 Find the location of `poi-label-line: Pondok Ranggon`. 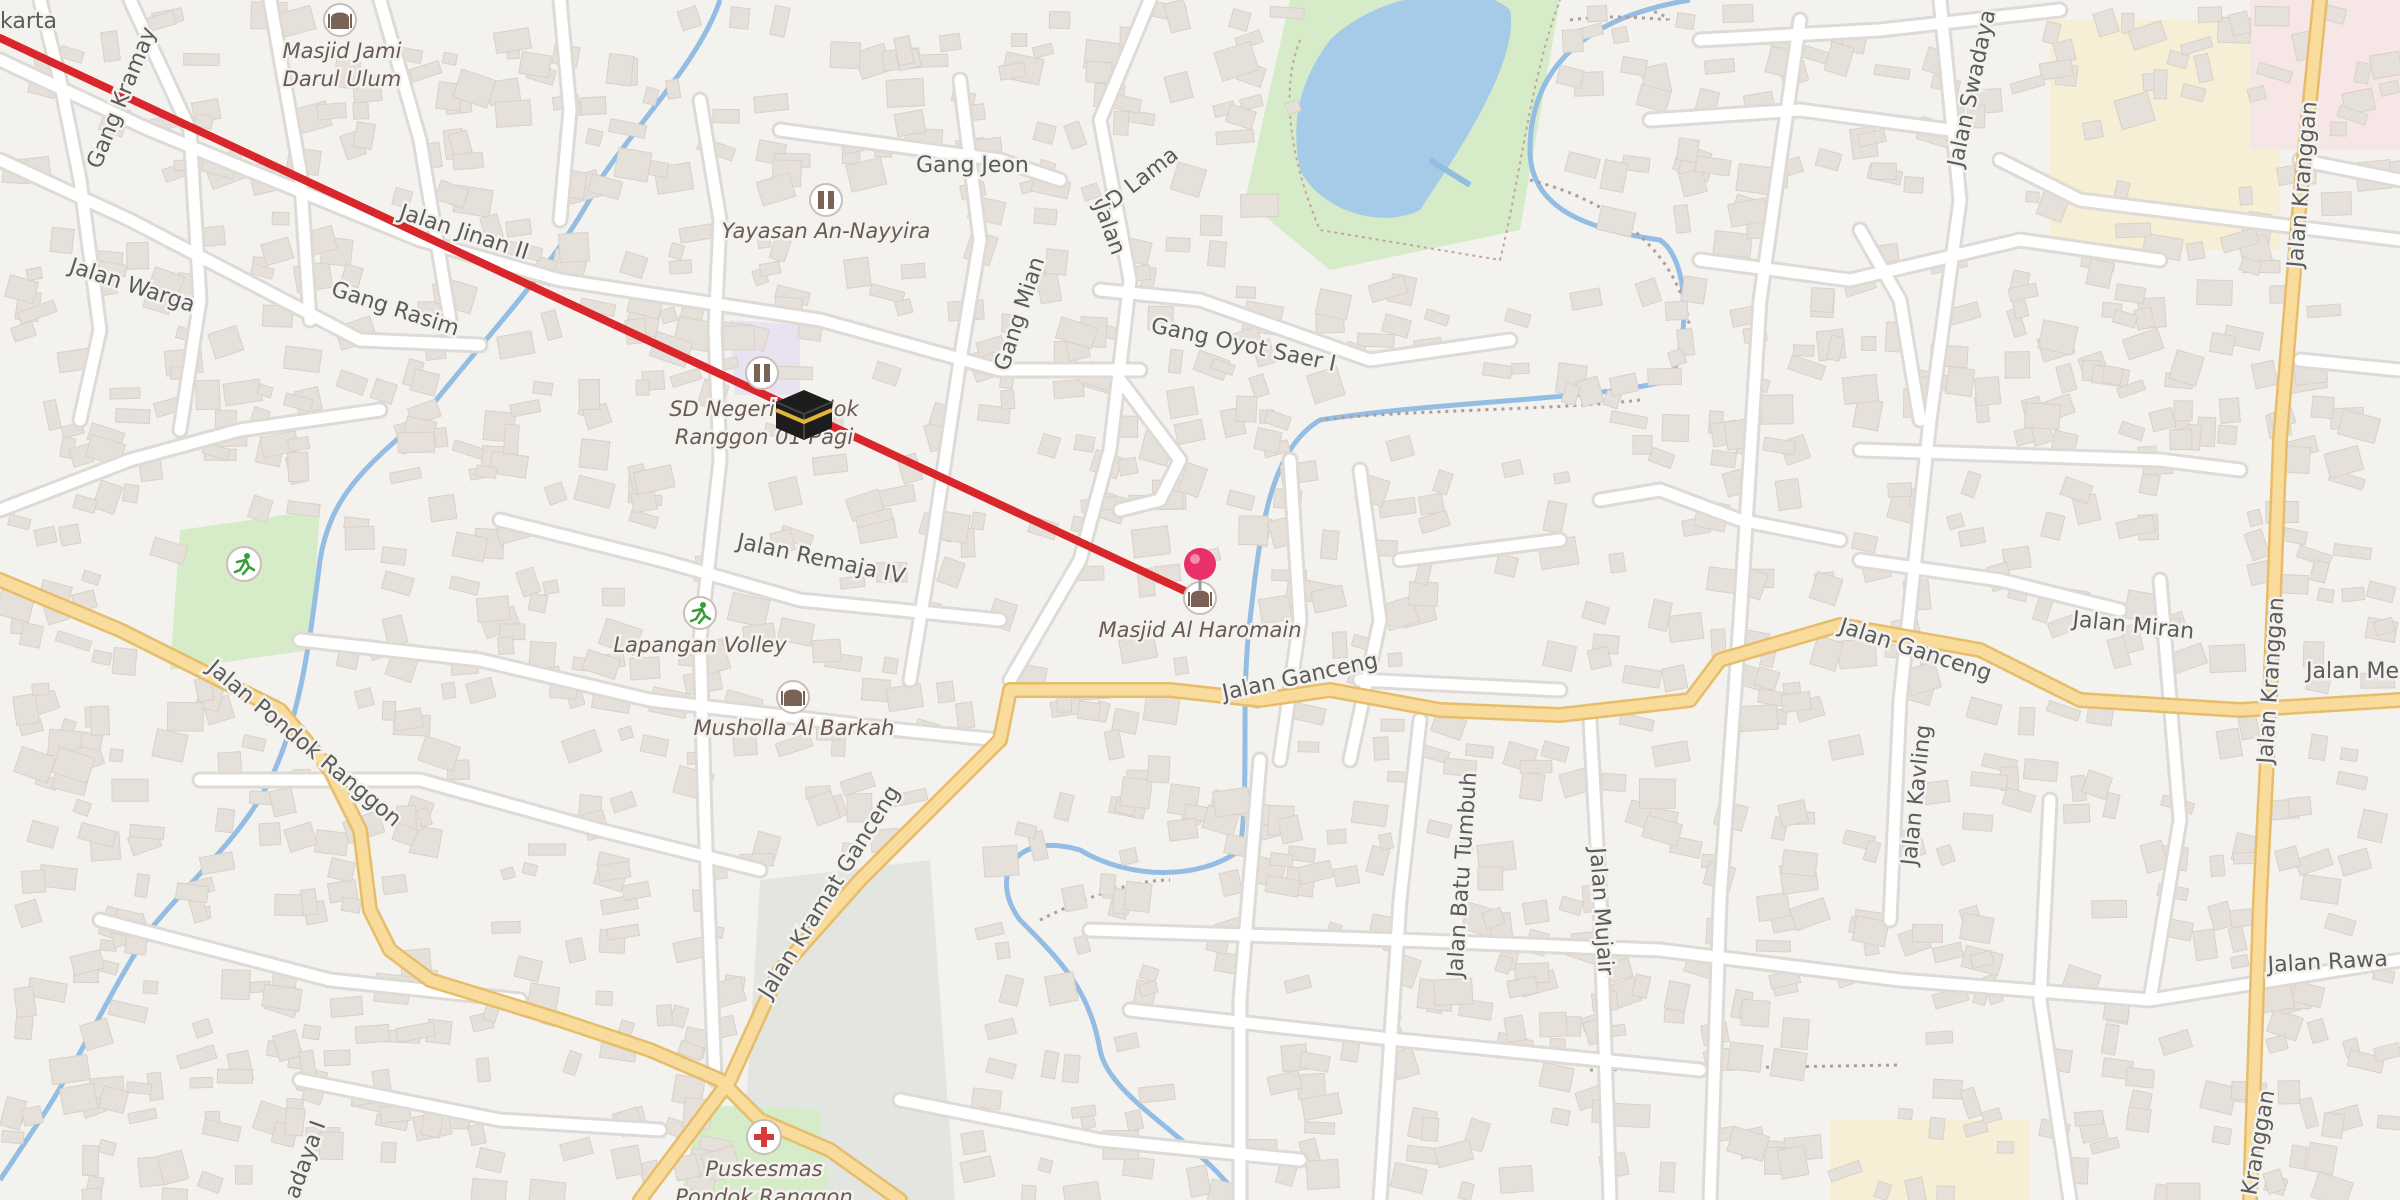

poi-label-line: Pondok Ranggon is located at coordinates (763, 1192).